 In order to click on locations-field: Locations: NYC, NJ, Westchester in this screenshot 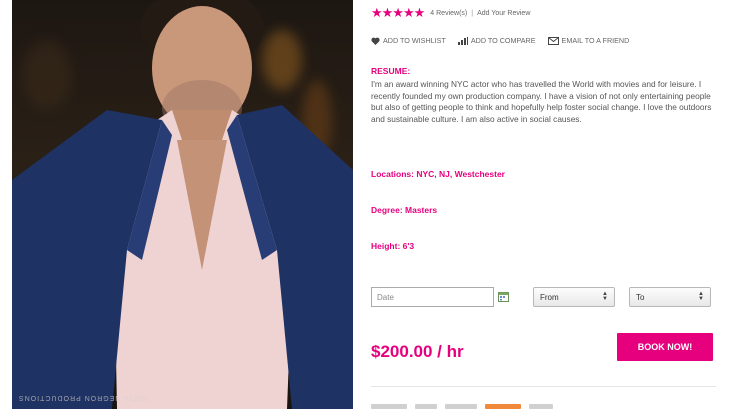, I will do `click(438, 174)`.